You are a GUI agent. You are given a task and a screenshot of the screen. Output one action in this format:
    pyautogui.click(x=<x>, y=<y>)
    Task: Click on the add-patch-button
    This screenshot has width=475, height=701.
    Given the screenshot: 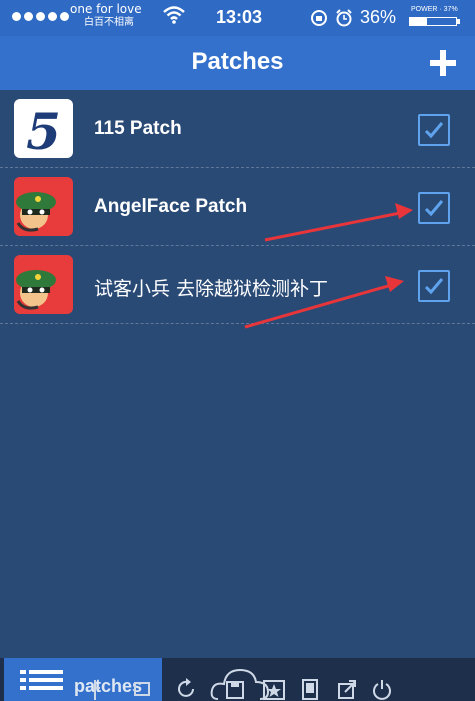 What is the action you would take?
    pyautogui.click(x=443, y=63)
    